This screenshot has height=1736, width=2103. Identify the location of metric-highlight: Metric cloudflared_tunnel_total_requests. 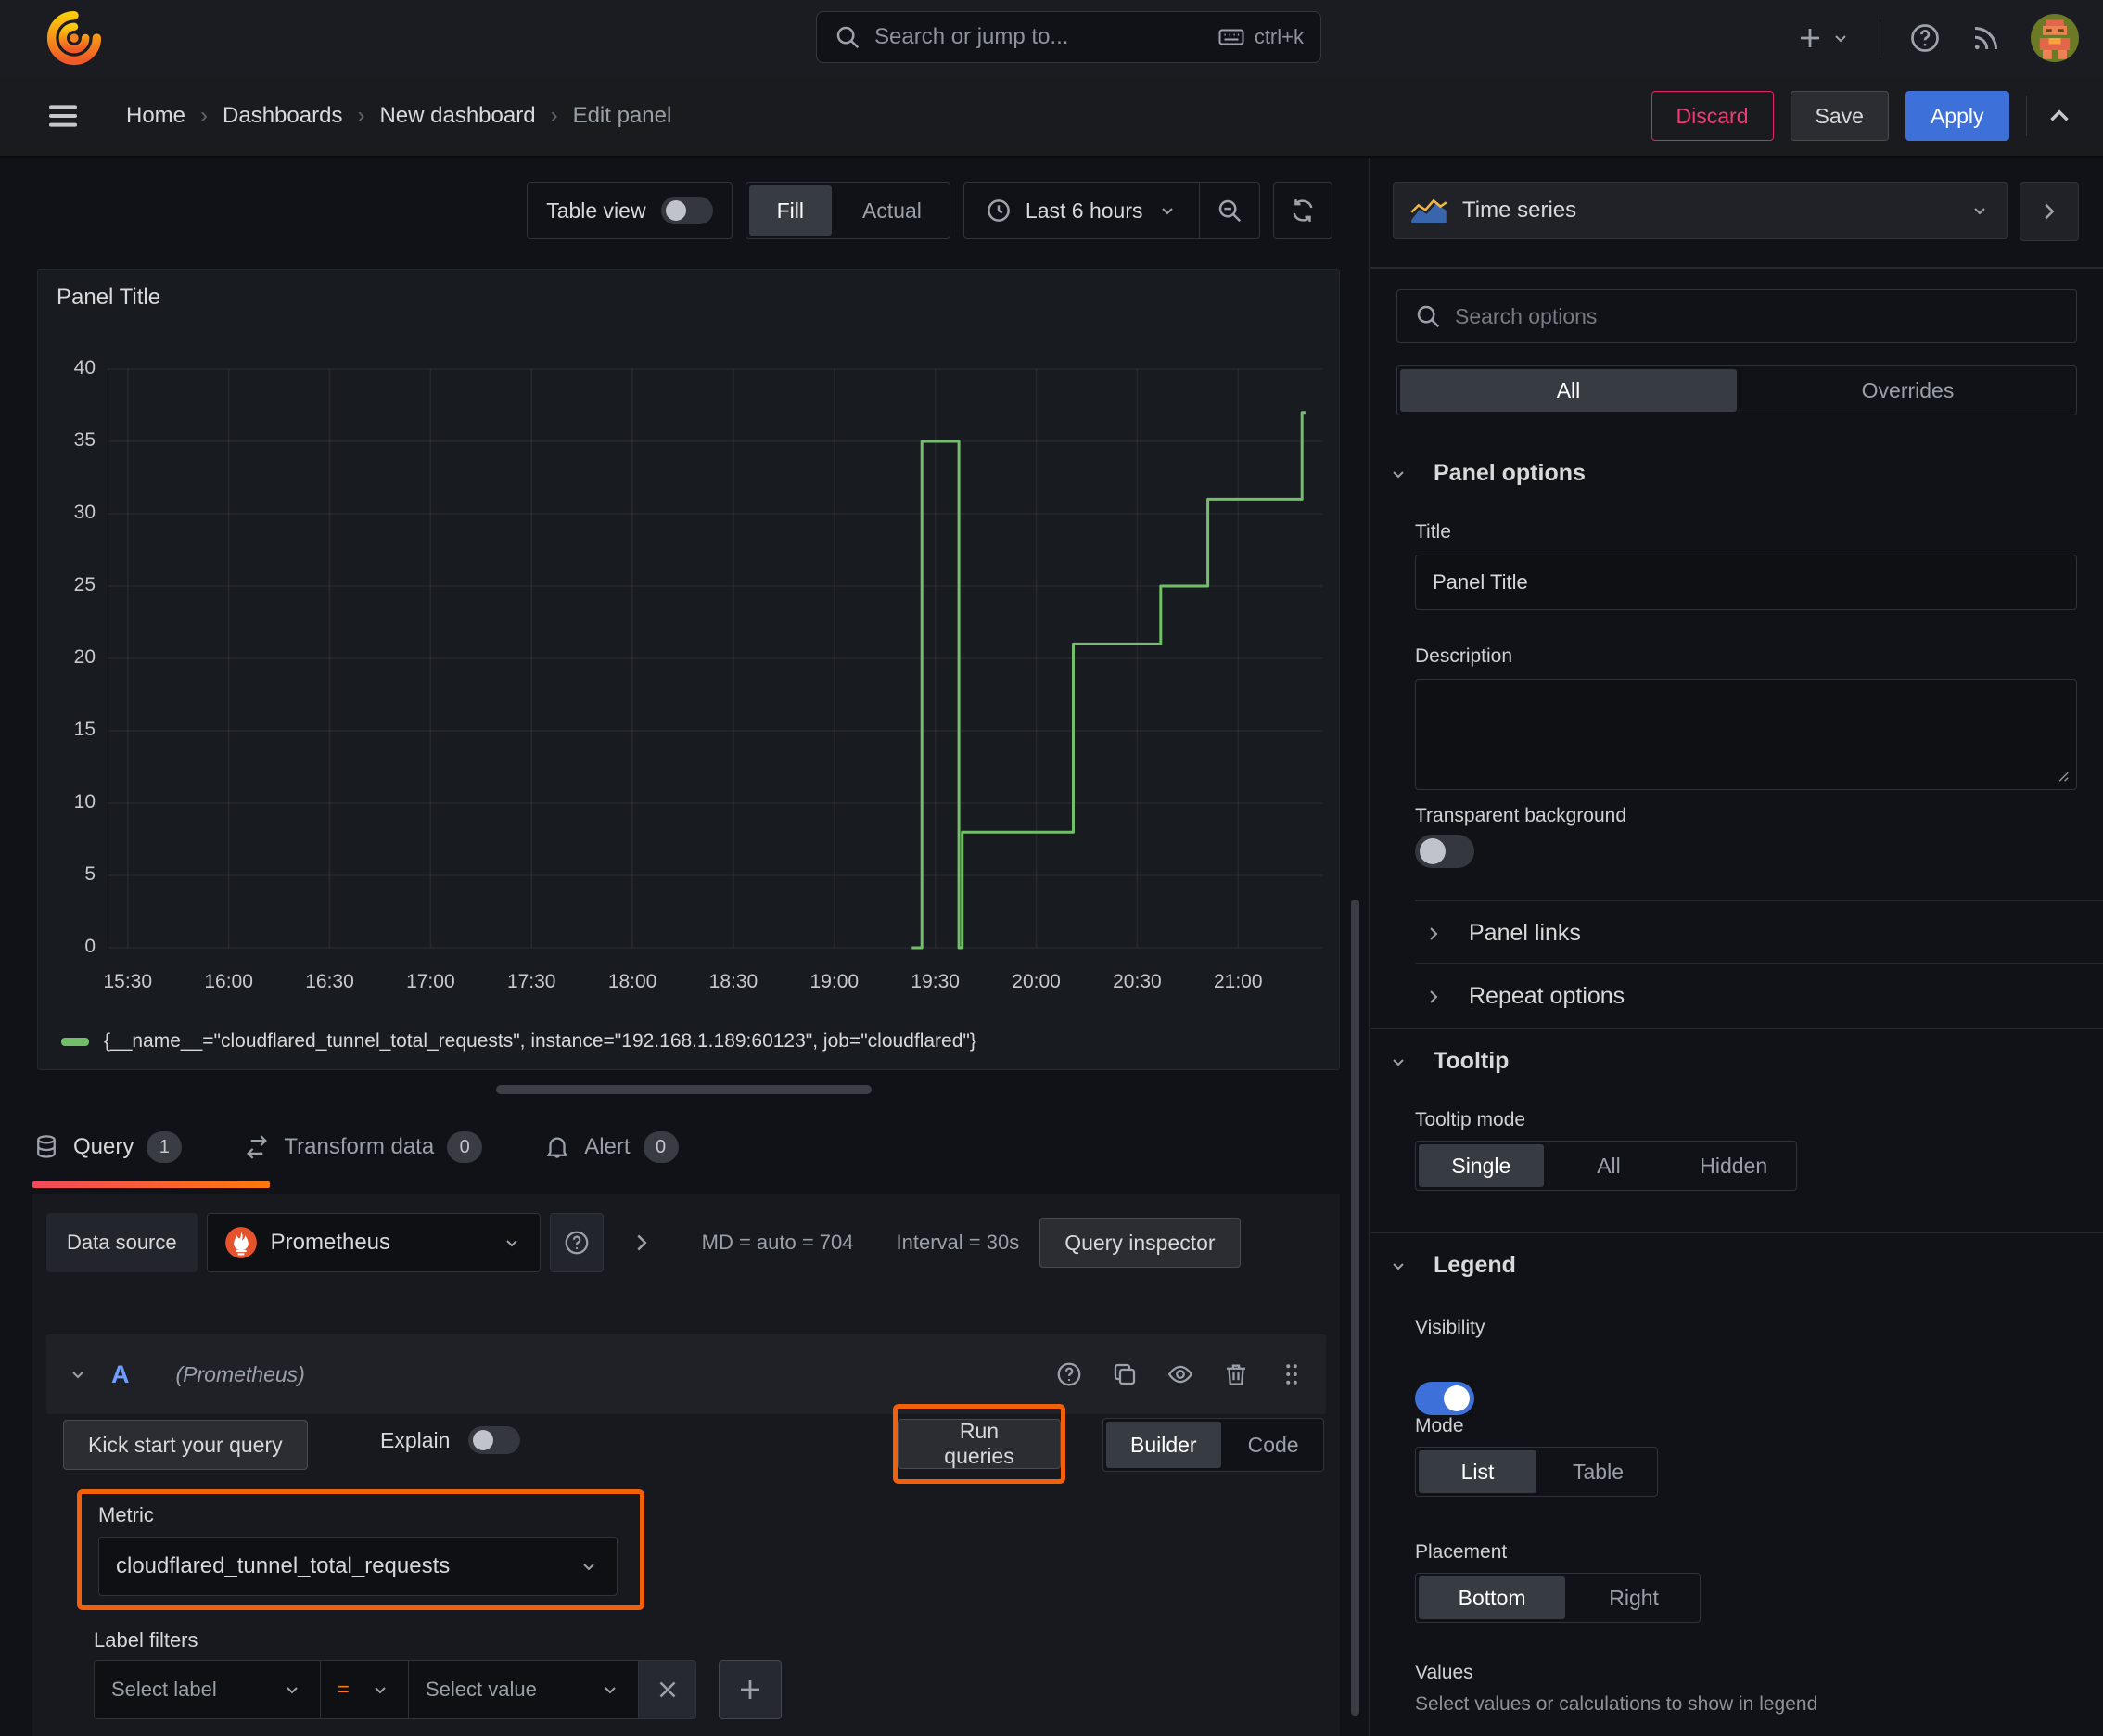
(360, 1549).